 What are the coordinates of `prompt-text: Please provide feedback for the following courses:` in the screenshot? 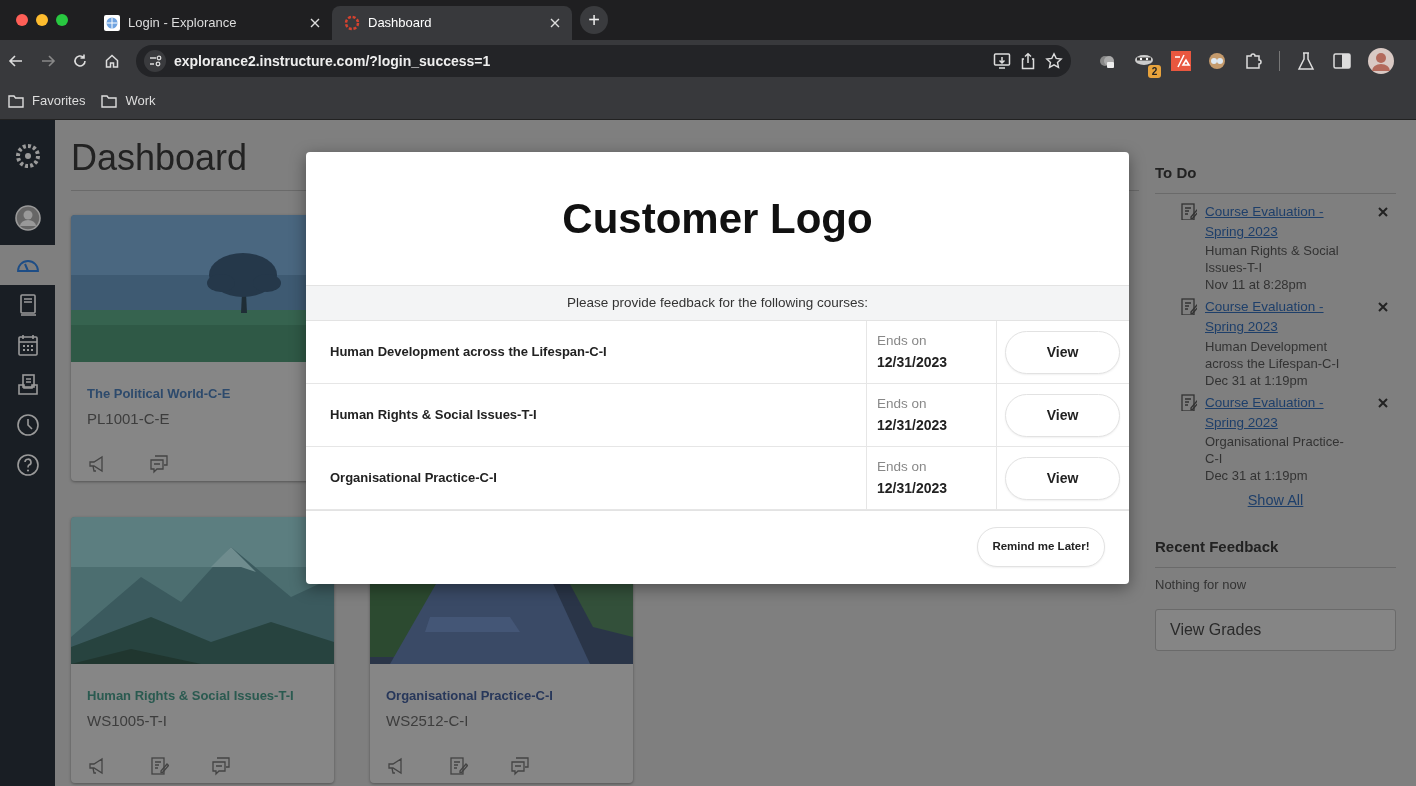 It's located at (717, 302).